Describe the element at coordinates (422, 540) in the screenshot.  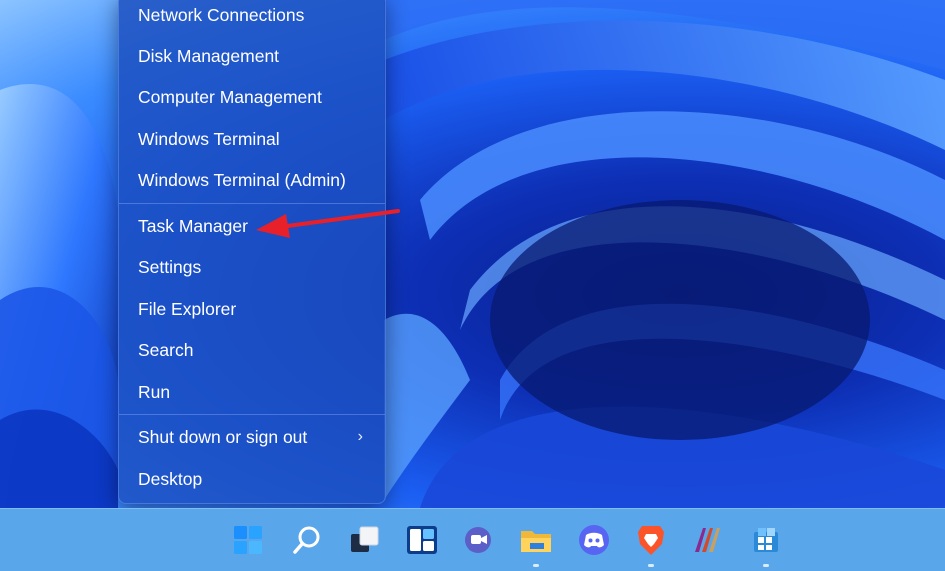
I see `widgets-icon` at that location.